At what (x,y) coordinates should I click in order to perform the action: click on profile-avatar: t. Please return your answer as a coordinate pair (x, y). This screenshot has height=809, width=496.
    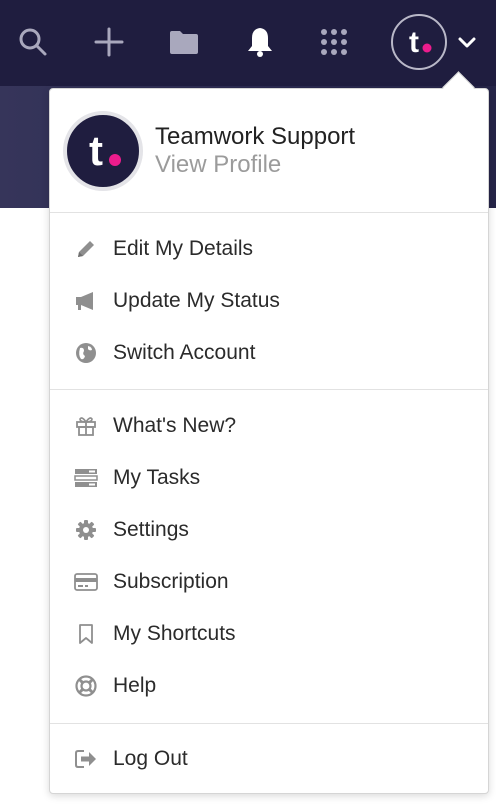
    Looking at the image, I should click on (103, 151).